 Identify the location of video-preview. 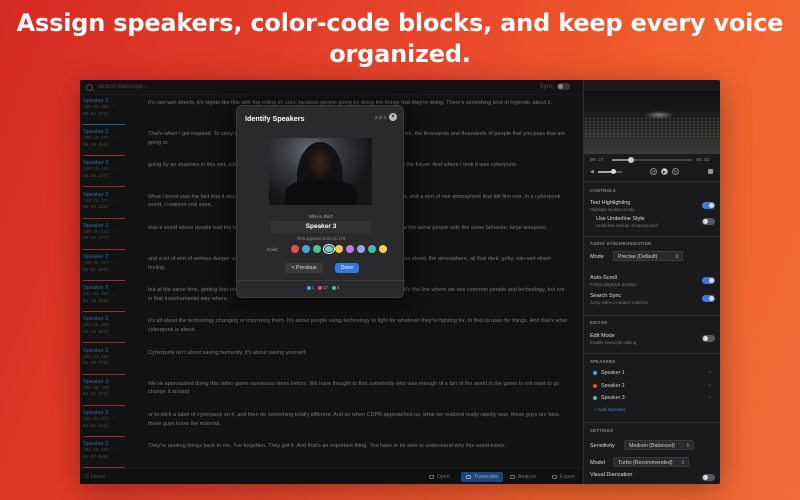
(652, 122).